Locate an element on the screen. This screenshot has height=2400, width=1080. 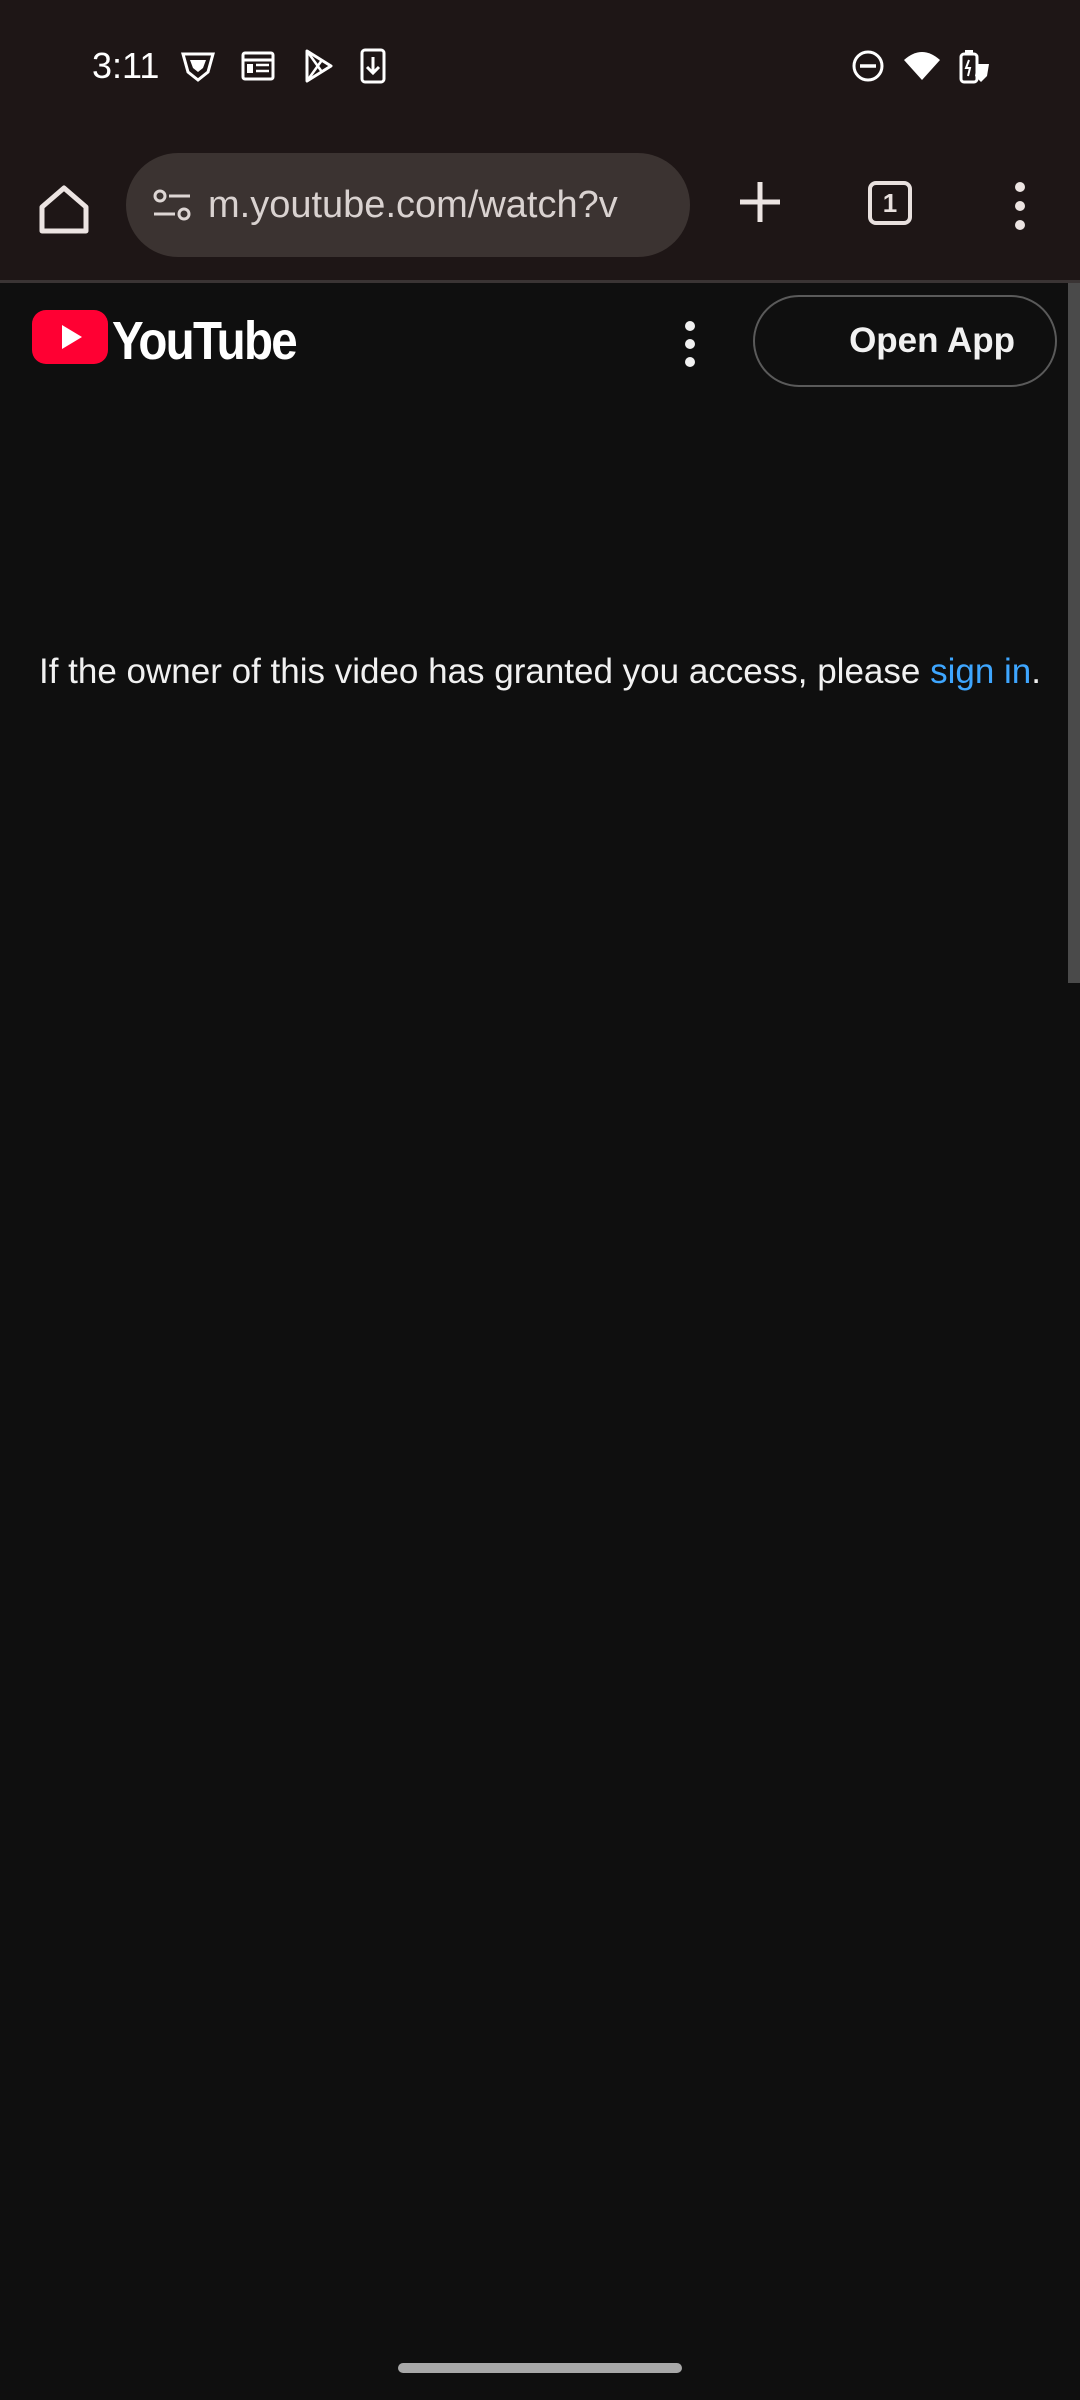
battery-icon is located at coordinates (974, 67).